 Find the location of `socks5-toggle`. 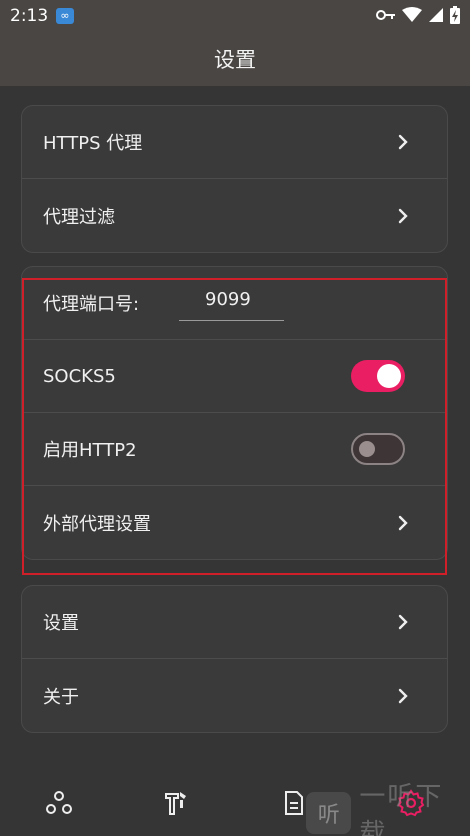

socks5-toggle is located at coordinates (378, 376).